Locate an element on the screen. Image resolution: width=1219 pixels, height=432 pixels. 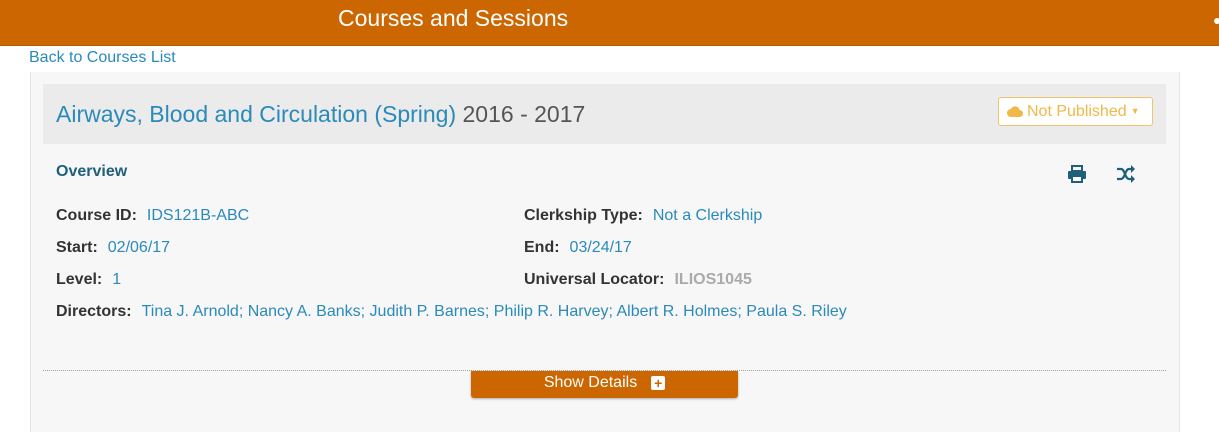
clerkship-field: Clerkship Type: Not a Clerkship is located at coordinates (643, 216).